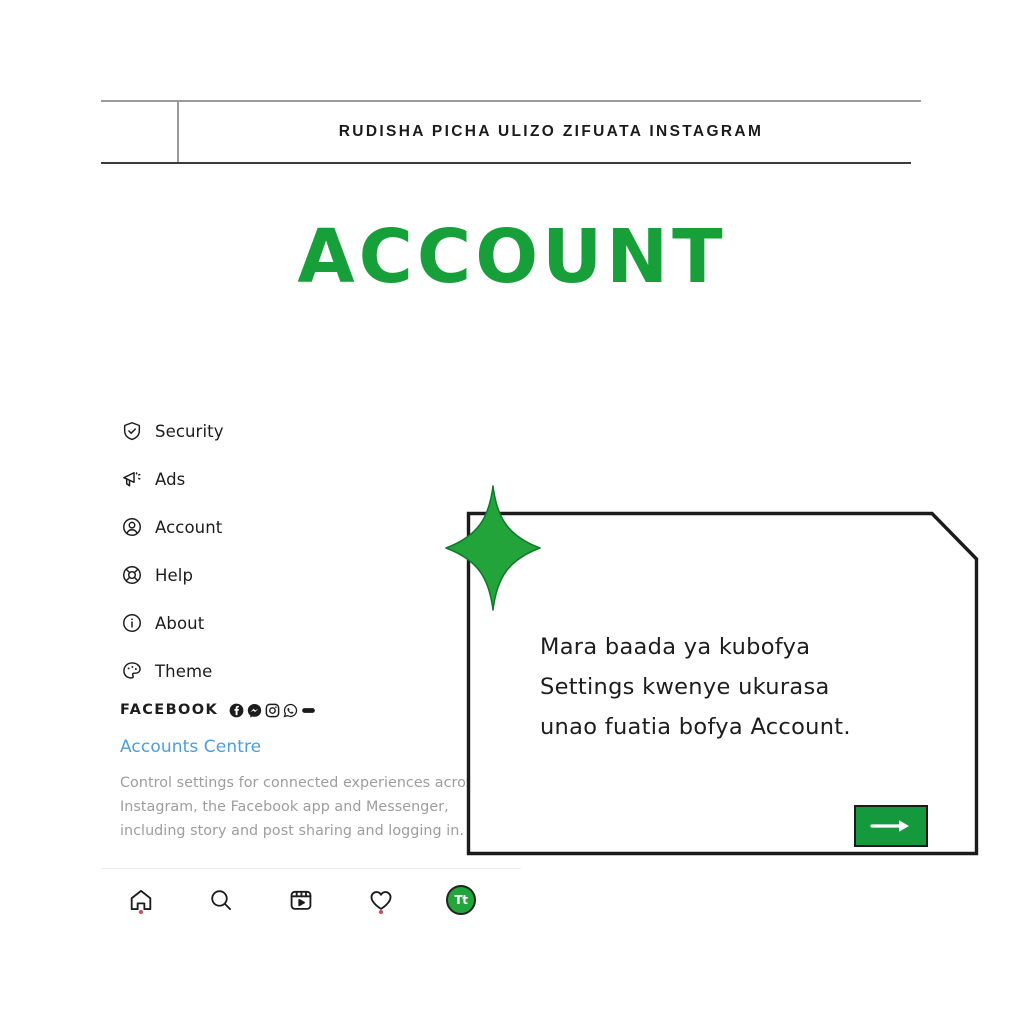  I want to click on search-icon, so click(221, 900).